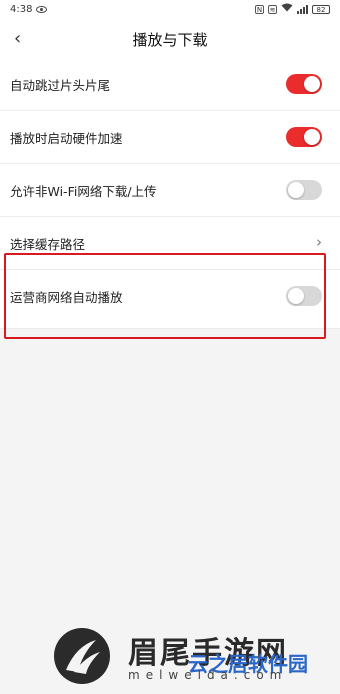 This screenshot has height=694, width=340. I want to click on setting-label: 播放时启动硬件加速, so click(66, 138).